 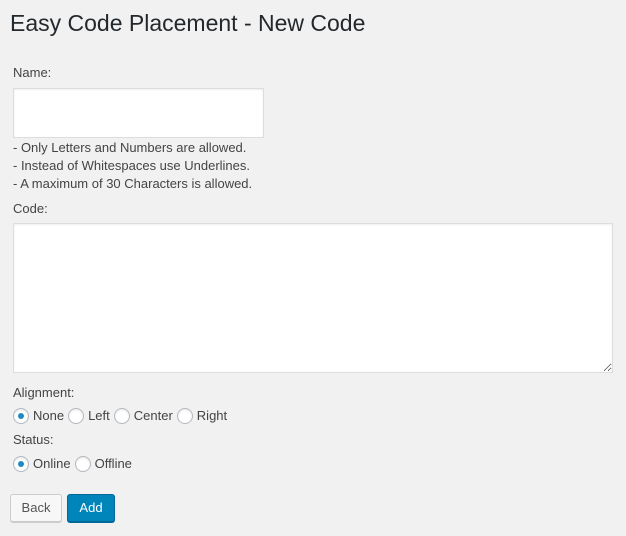 I want to click on code-label: Code:, so click(x=30, y=208).